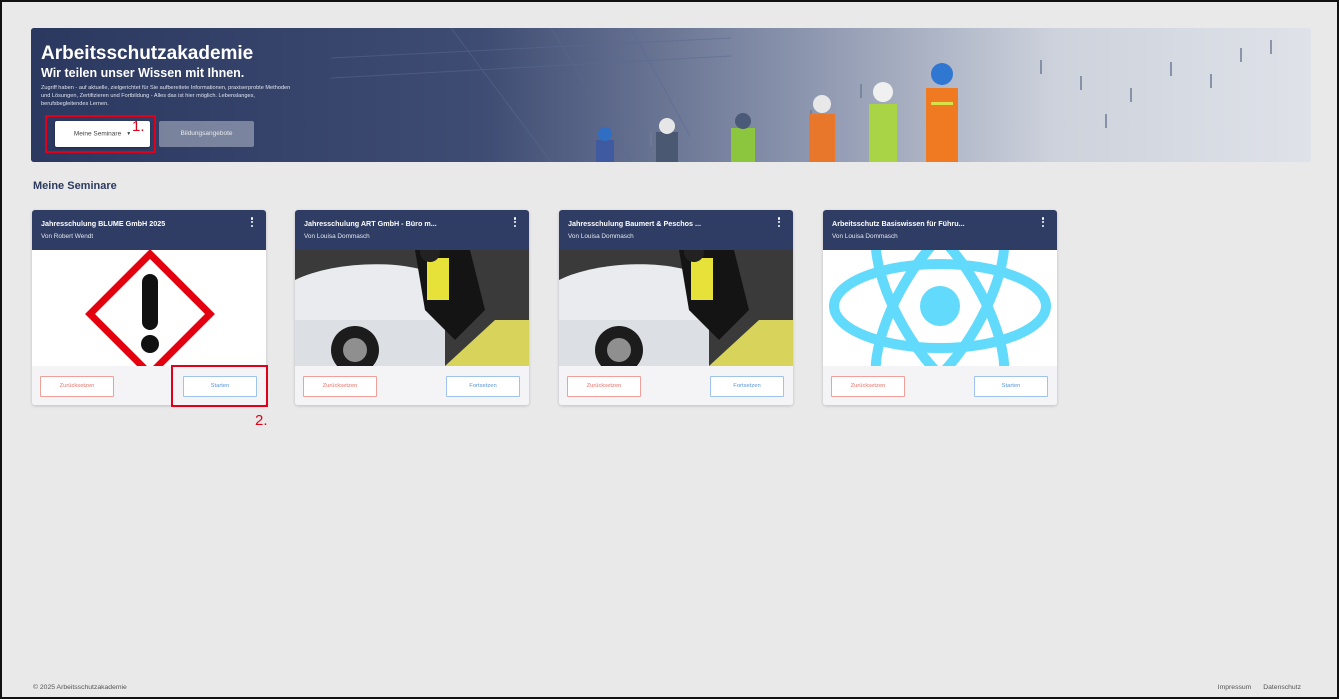  What do you see at coordinates (75, 186) in the screenshot?
I see `section-title: Meine Seminare` at bounding box center [75, 186].